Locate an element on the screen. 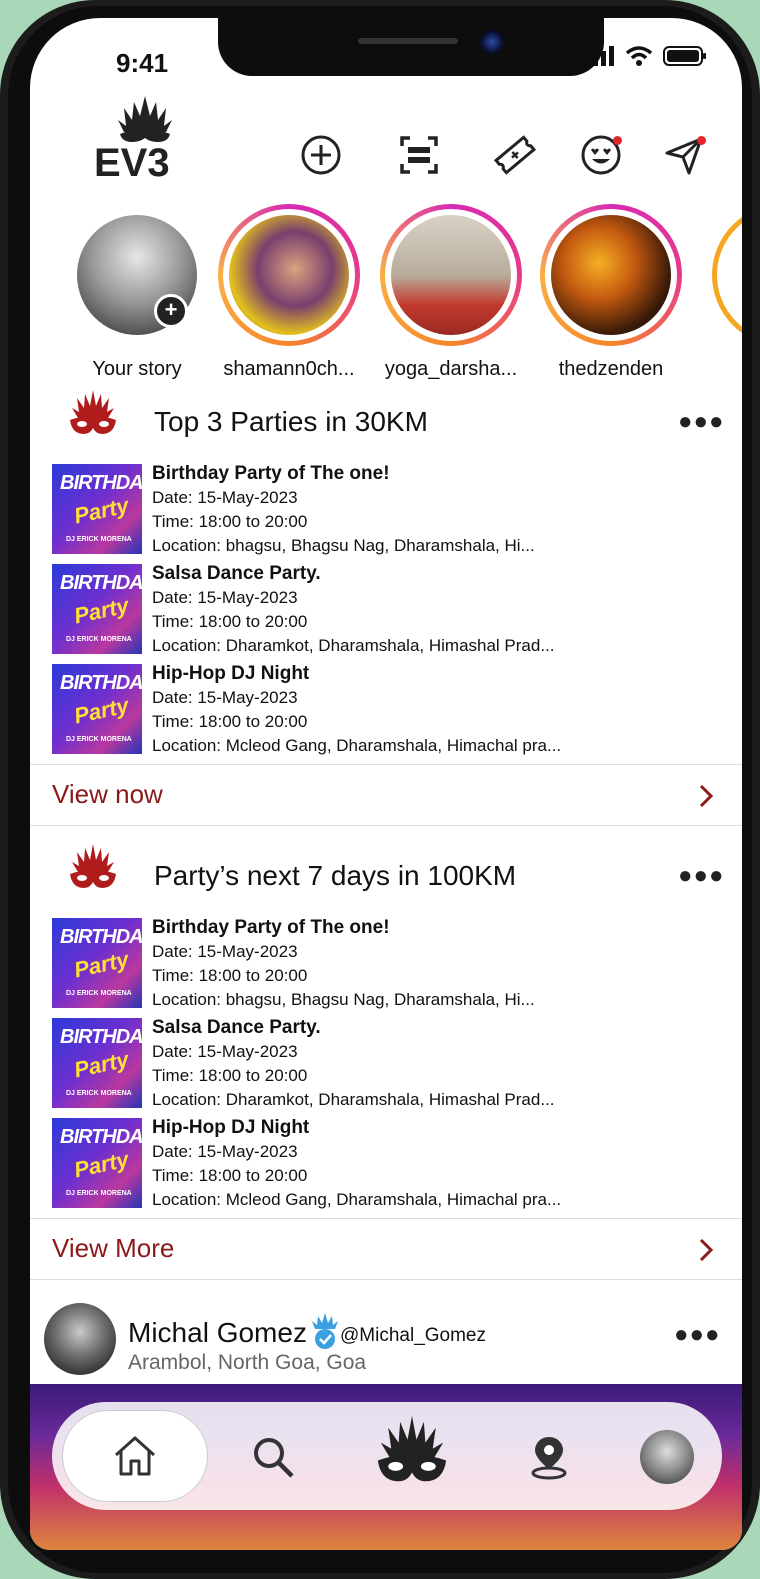 The image size is (760, 1579). status-icons is located at coordinates (646, 56).